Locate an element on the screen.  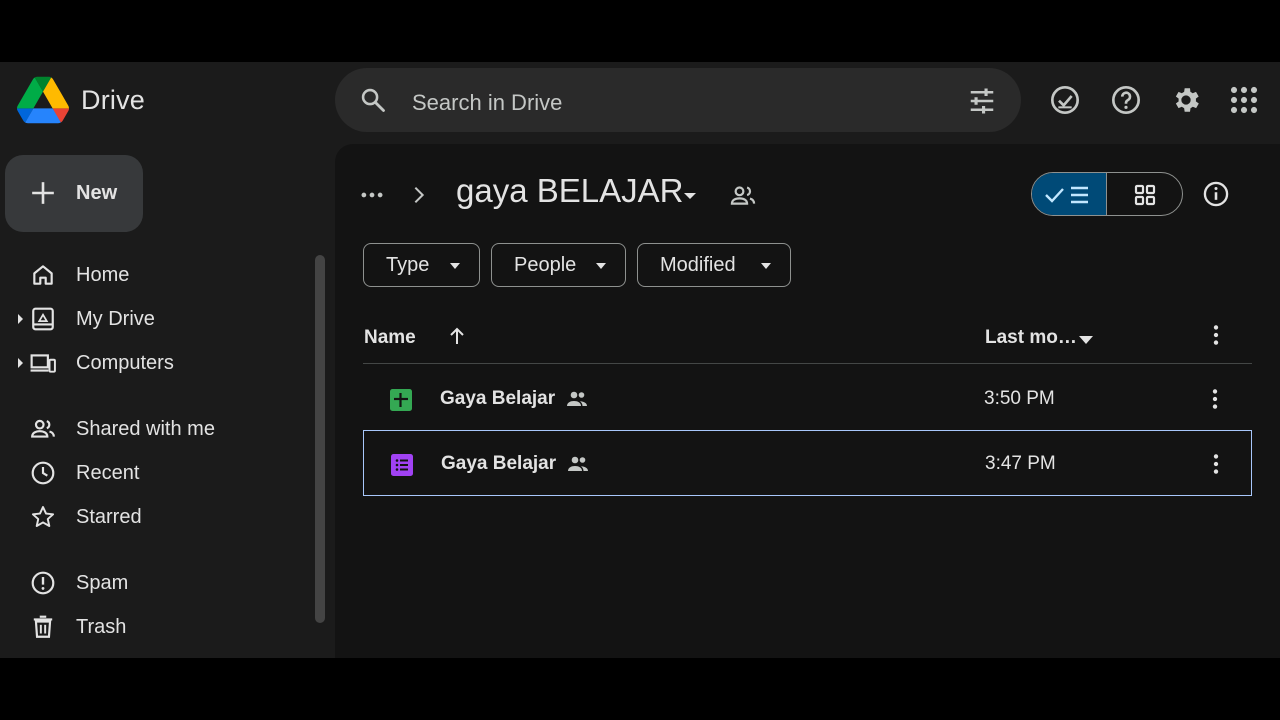
file-modified-time: 3:47 PM is located at coordinates (1020, 463).